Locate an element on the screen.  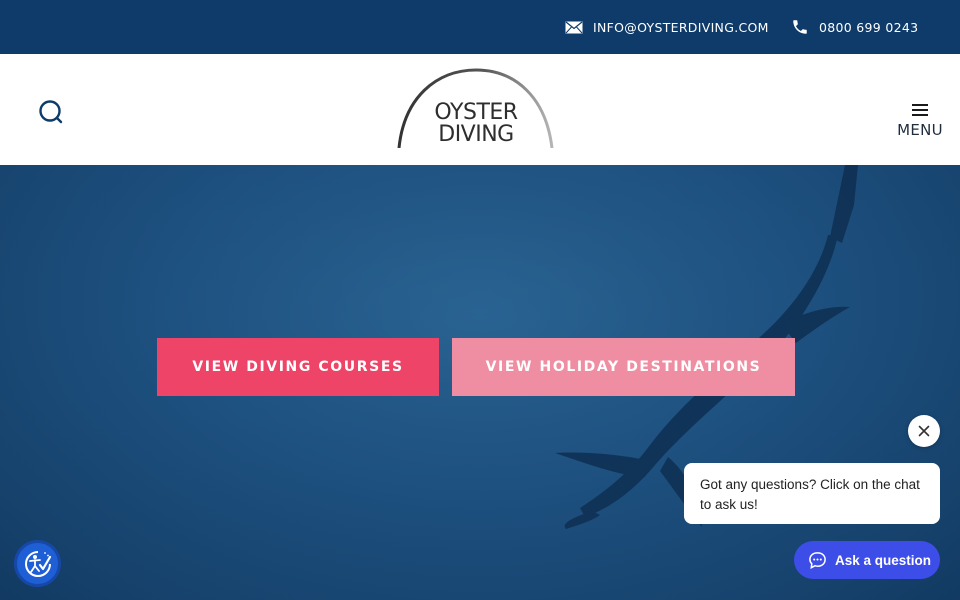
logo-text-diving: DIVING is located at coordinates (476, 134).